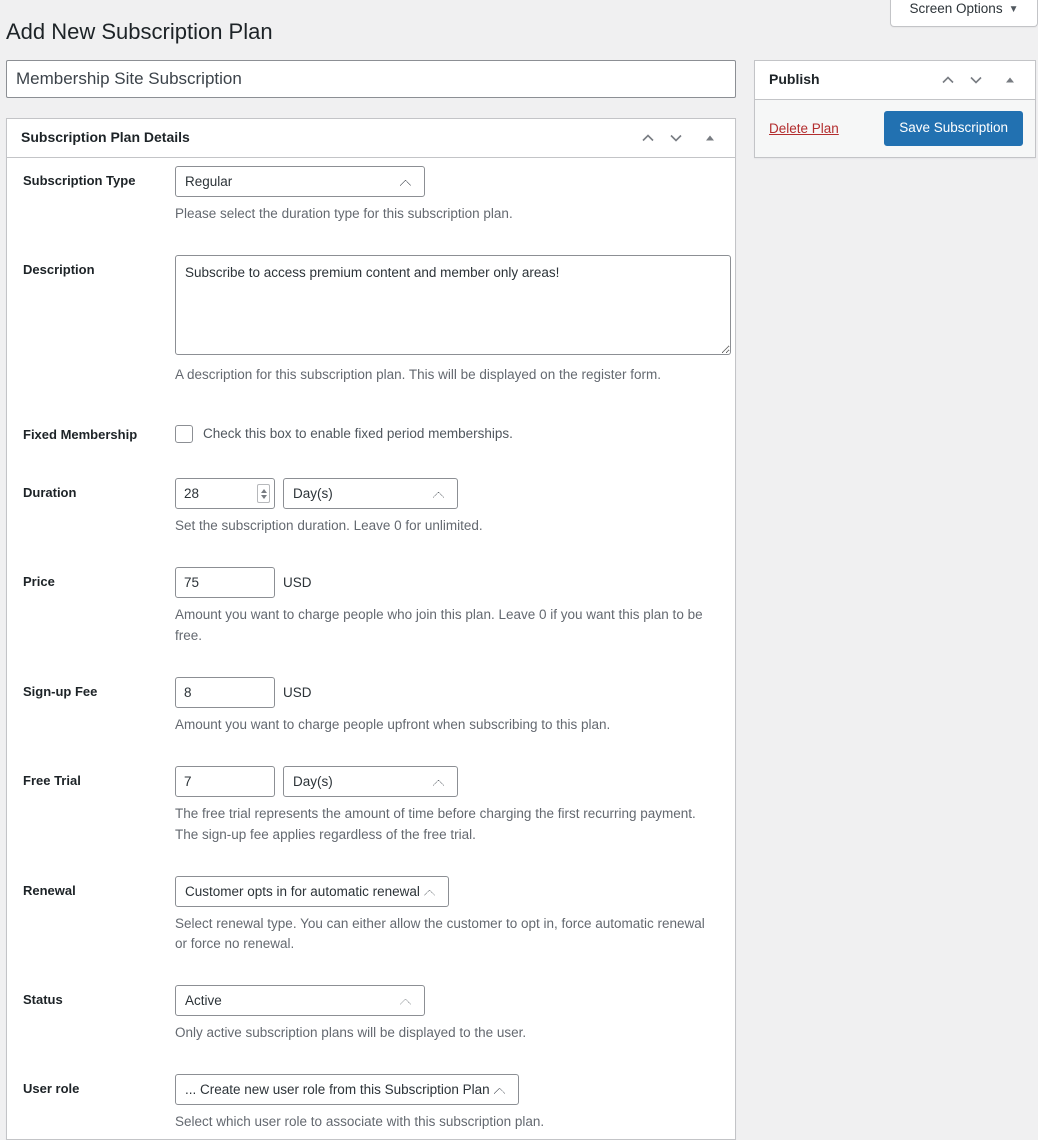 Image resolution: width=1038 pixels, height=1140 pixels. Describe the element at coordinates (263, 494) in the screenshot. I see `duration-spinner` at that location.